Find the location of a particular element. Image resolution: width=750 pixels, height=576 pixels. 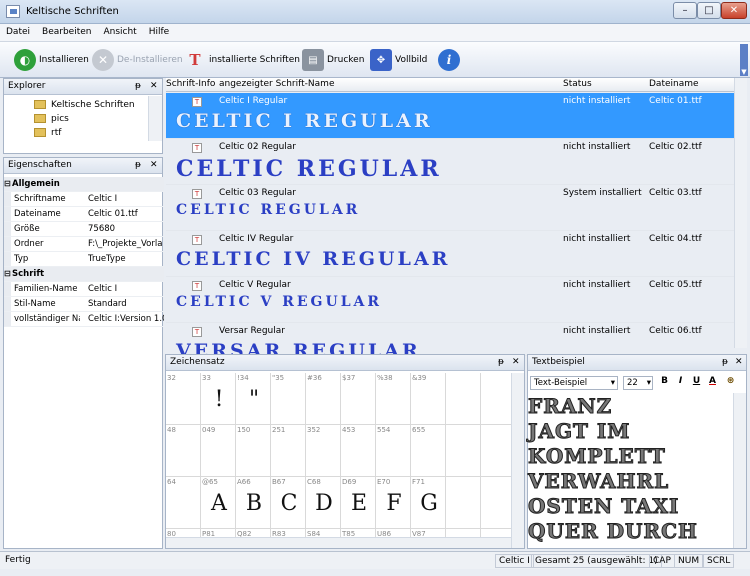

char-cell: 655 is located at coordinates (428, 451).